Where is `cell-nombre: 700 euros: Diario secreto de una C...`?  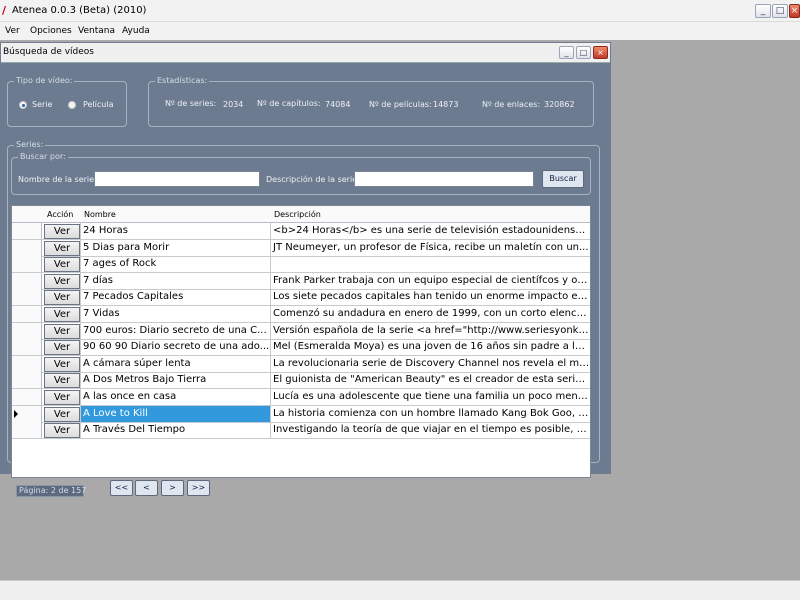 cell-nombre: 700 euros: Diario secreto de una C... is located at coordinates (175, 330).